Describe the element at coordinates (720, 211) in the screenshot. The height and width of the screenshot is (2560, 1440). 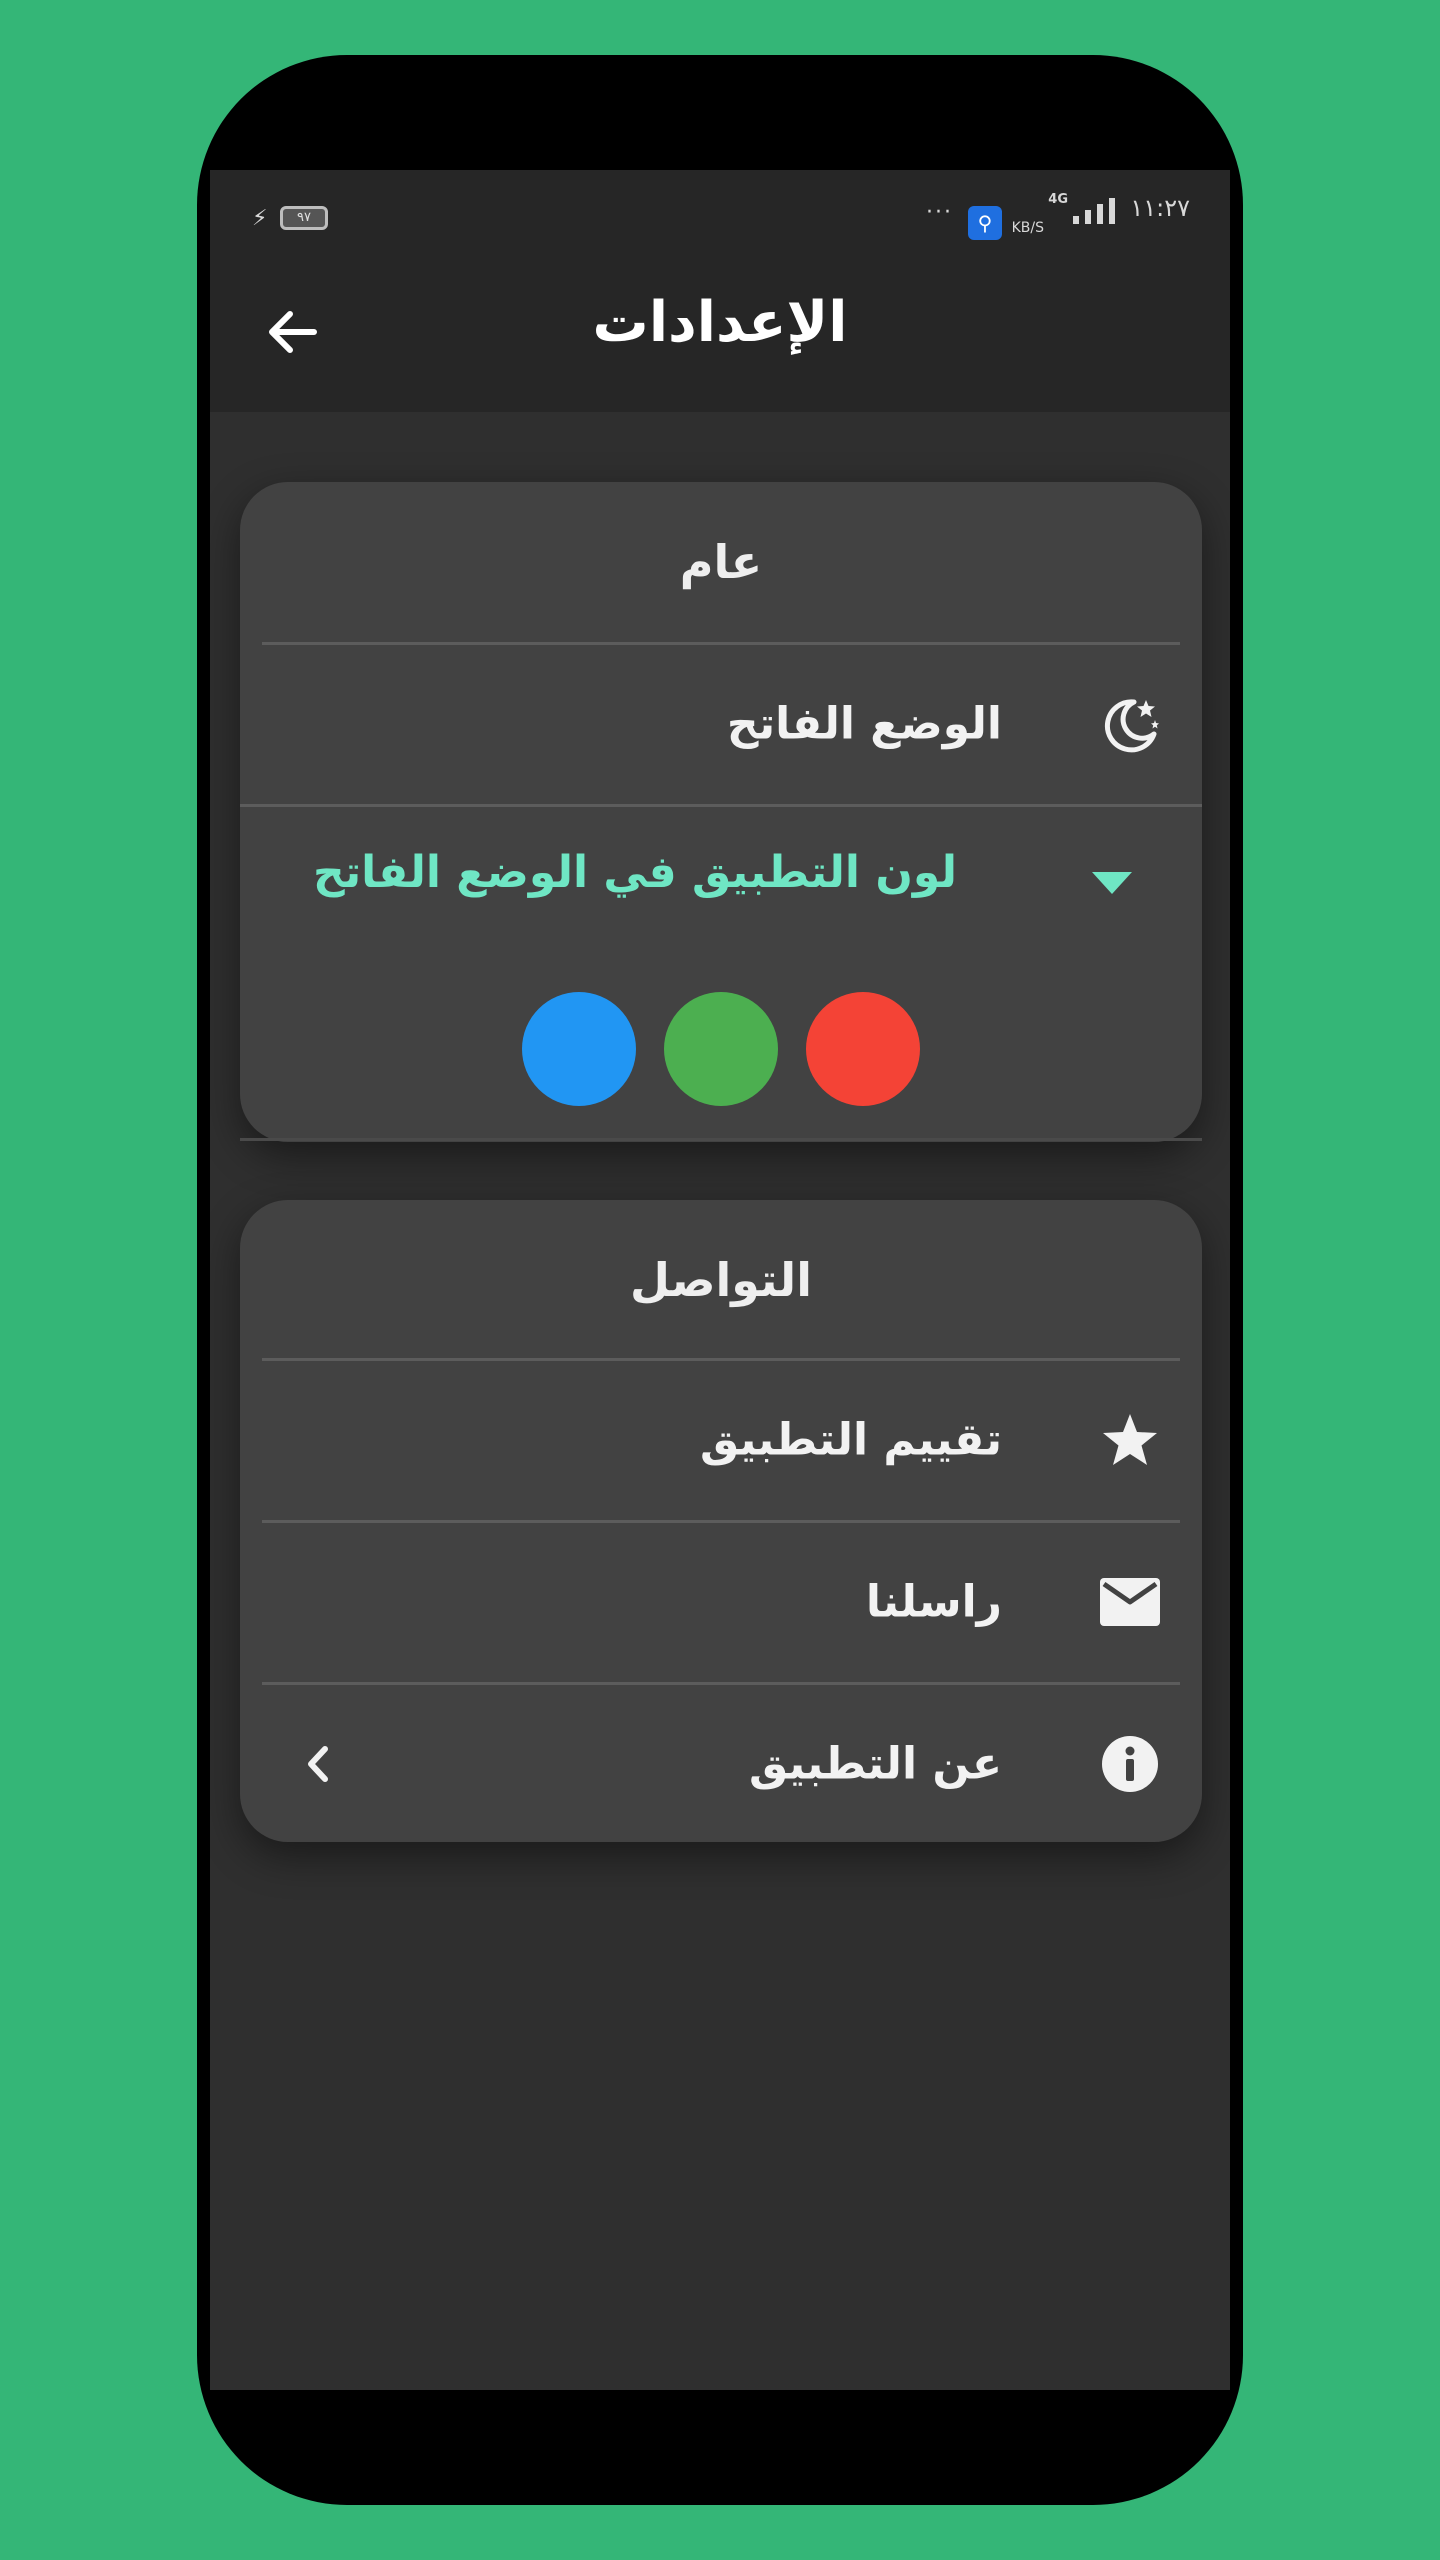
I see `status-bar: ⚡ ٩٧ ··· ⚲ KB/S 4G ١١:٢٧` at that location.